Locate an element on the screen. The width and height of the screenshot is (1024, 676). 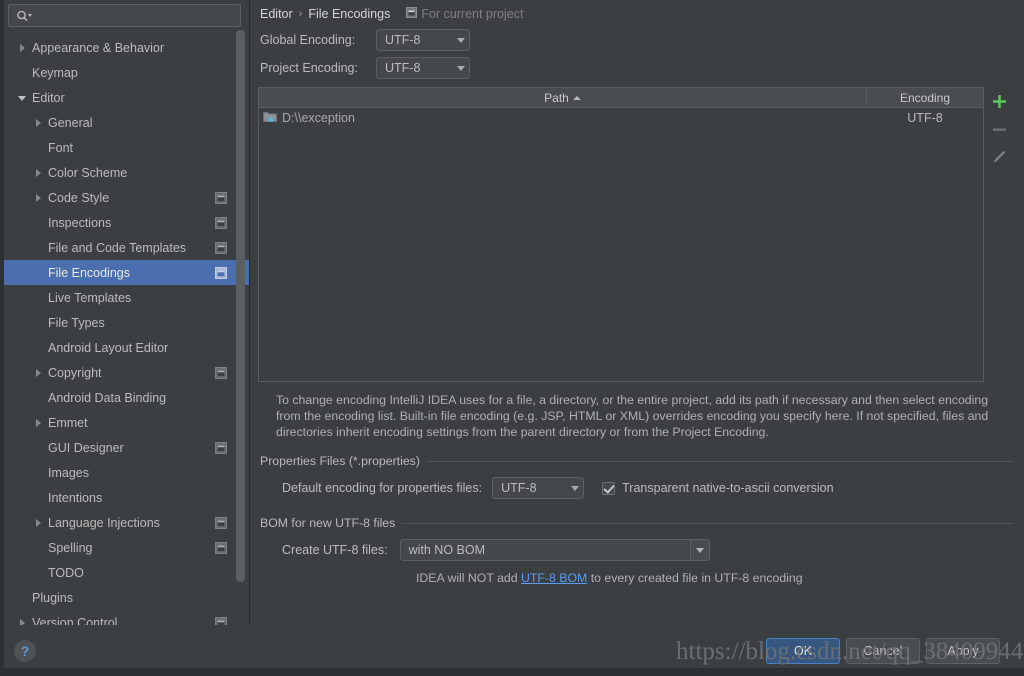
search-container is located at coordinates (124, 15).